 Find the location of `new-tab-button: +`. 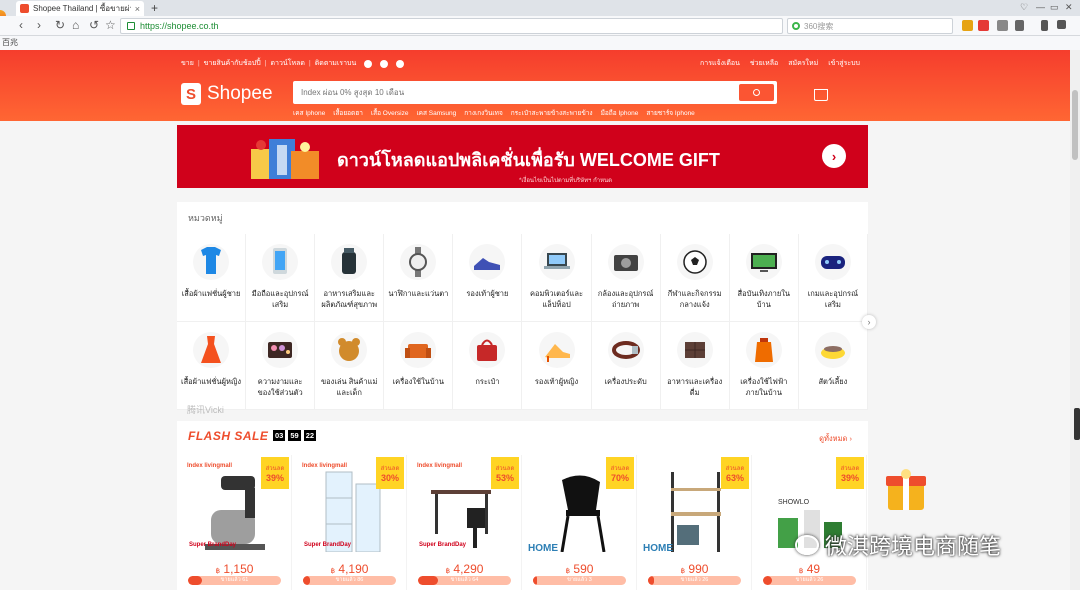

new-tab-button: + is located at coordinates (154, 8).